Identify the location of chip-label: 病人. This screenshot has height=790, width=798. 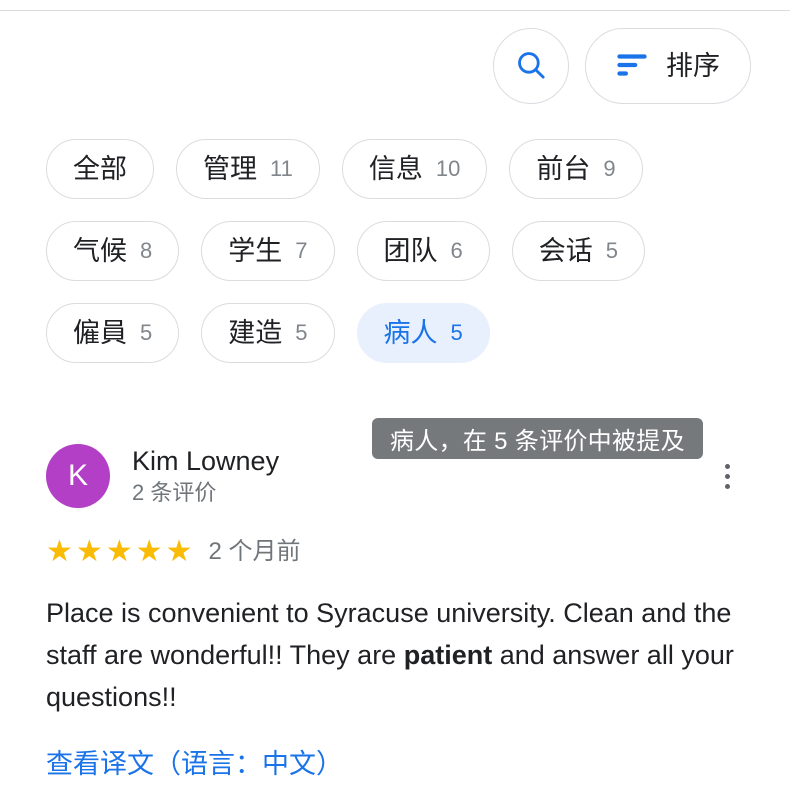
(410, 332).